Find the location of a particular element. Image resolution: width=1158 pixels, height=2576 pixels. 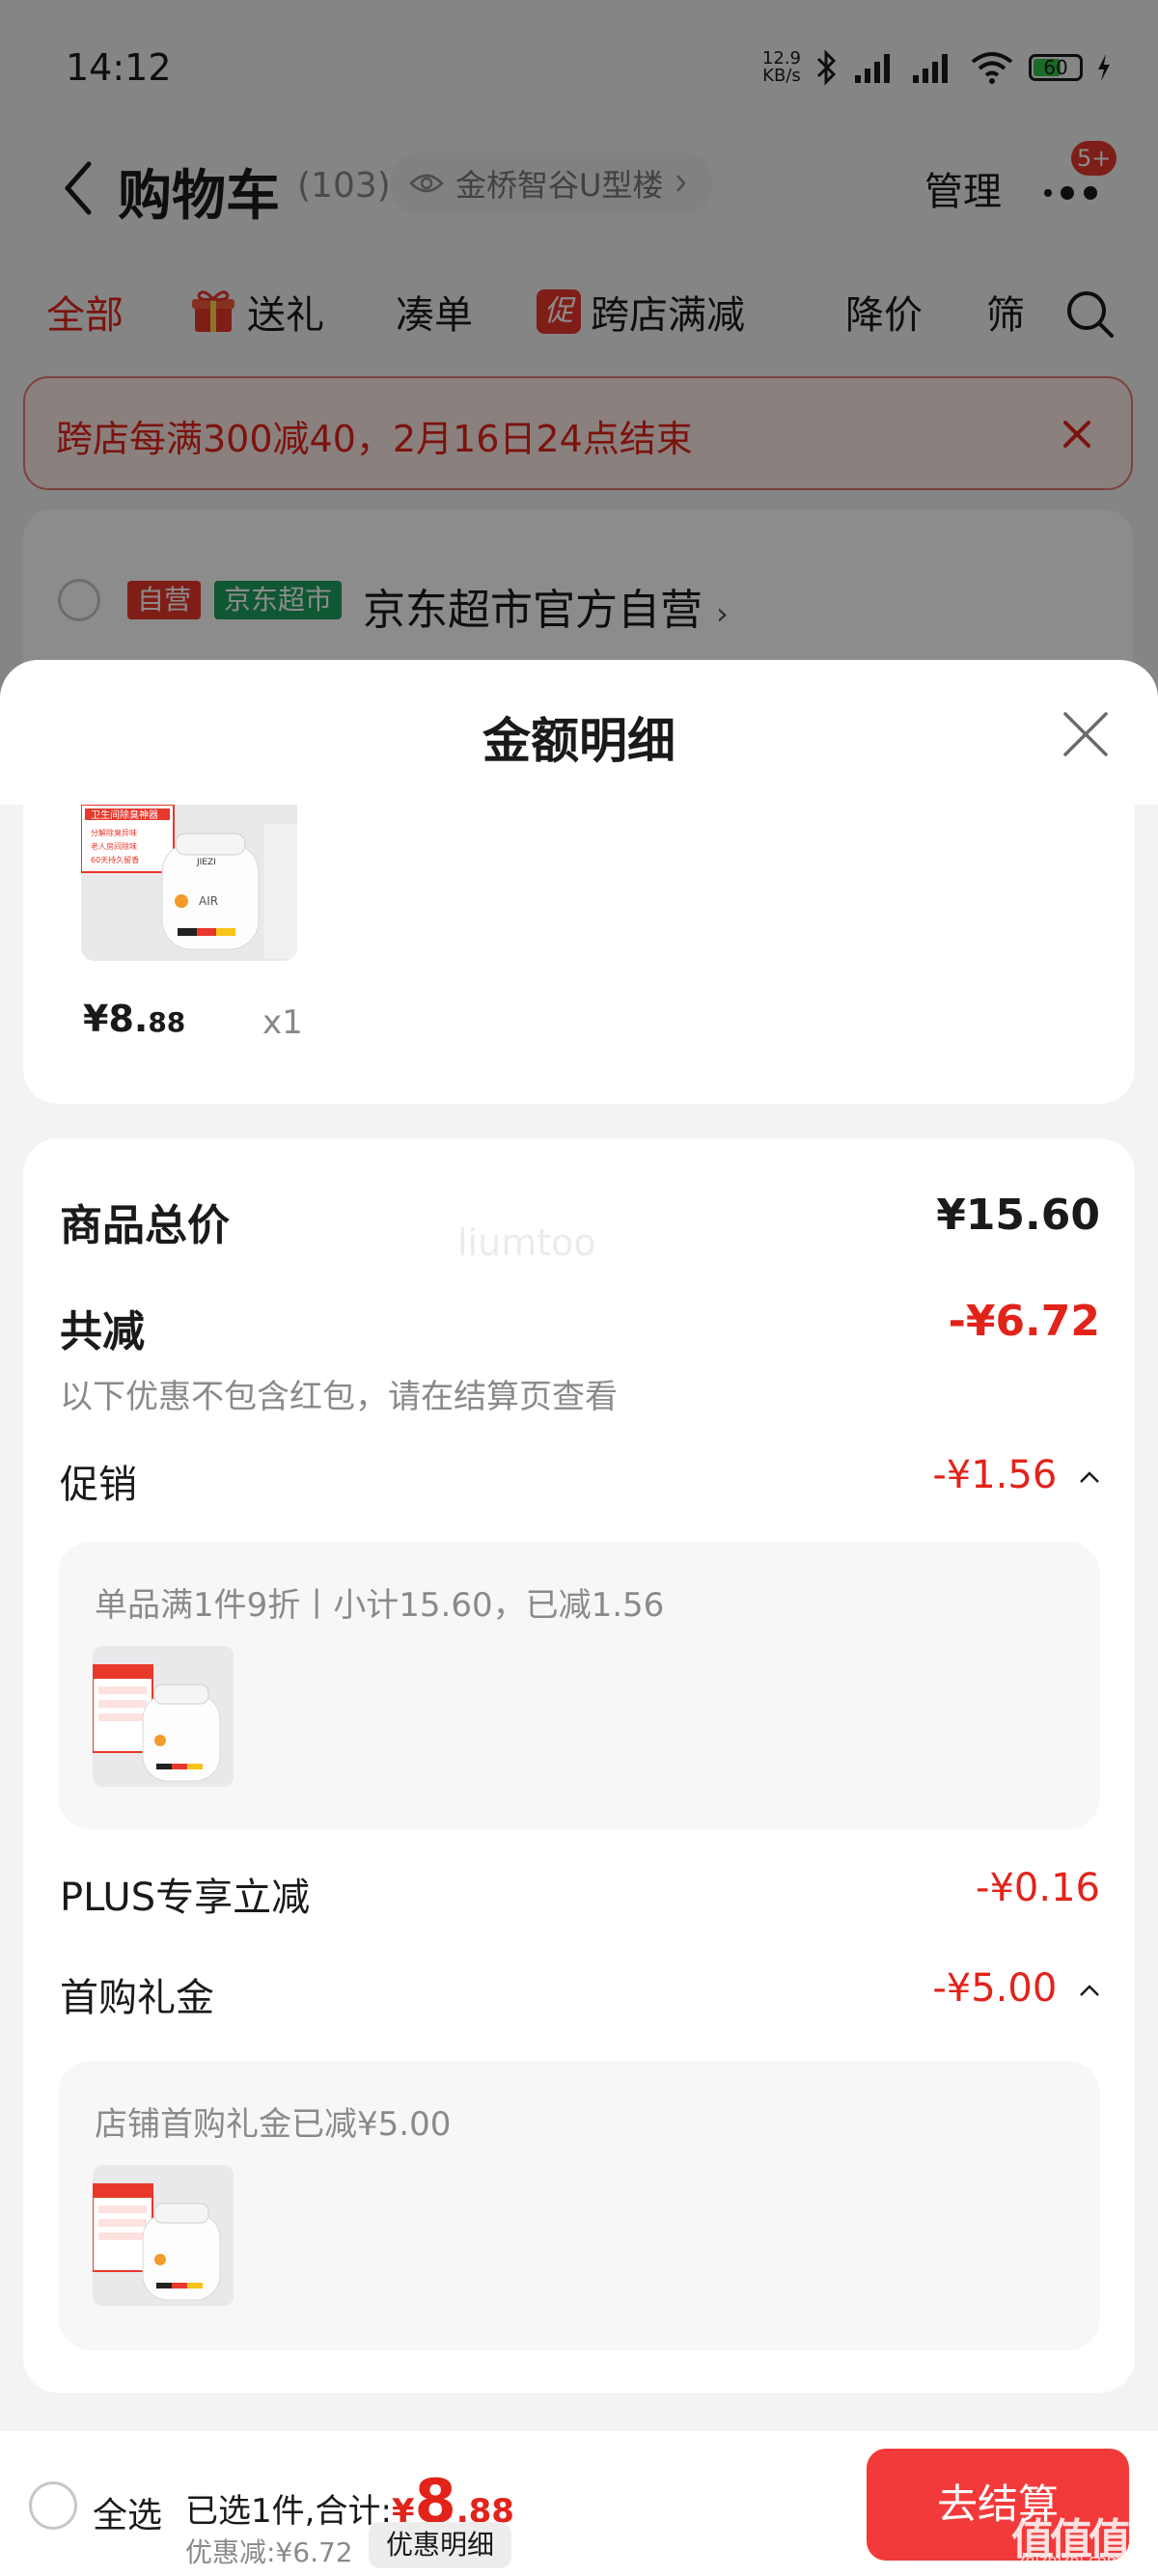

first-gift-toggle: -¥5.00 is located at coordinates (1016, 1988).